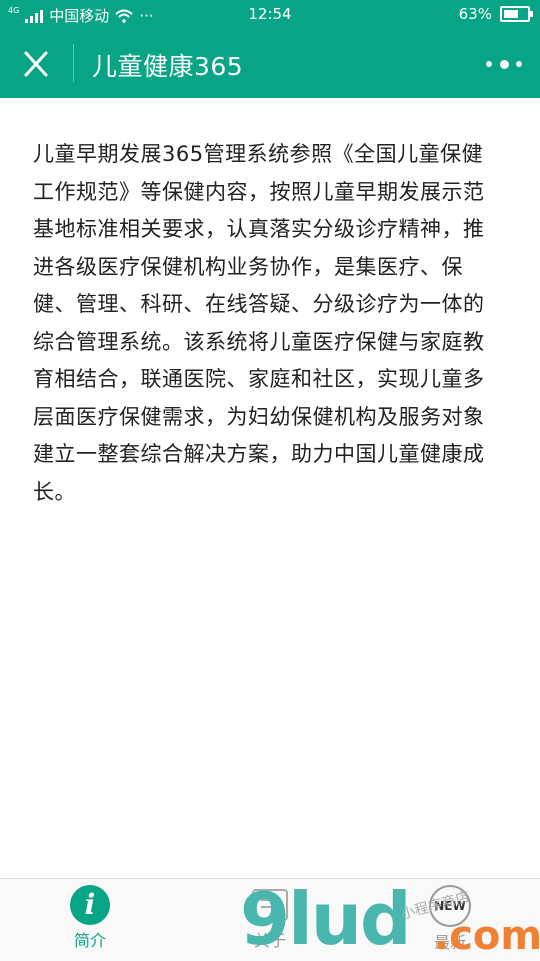  I want to click on tab-about-label: 关于, so click(269, 940).